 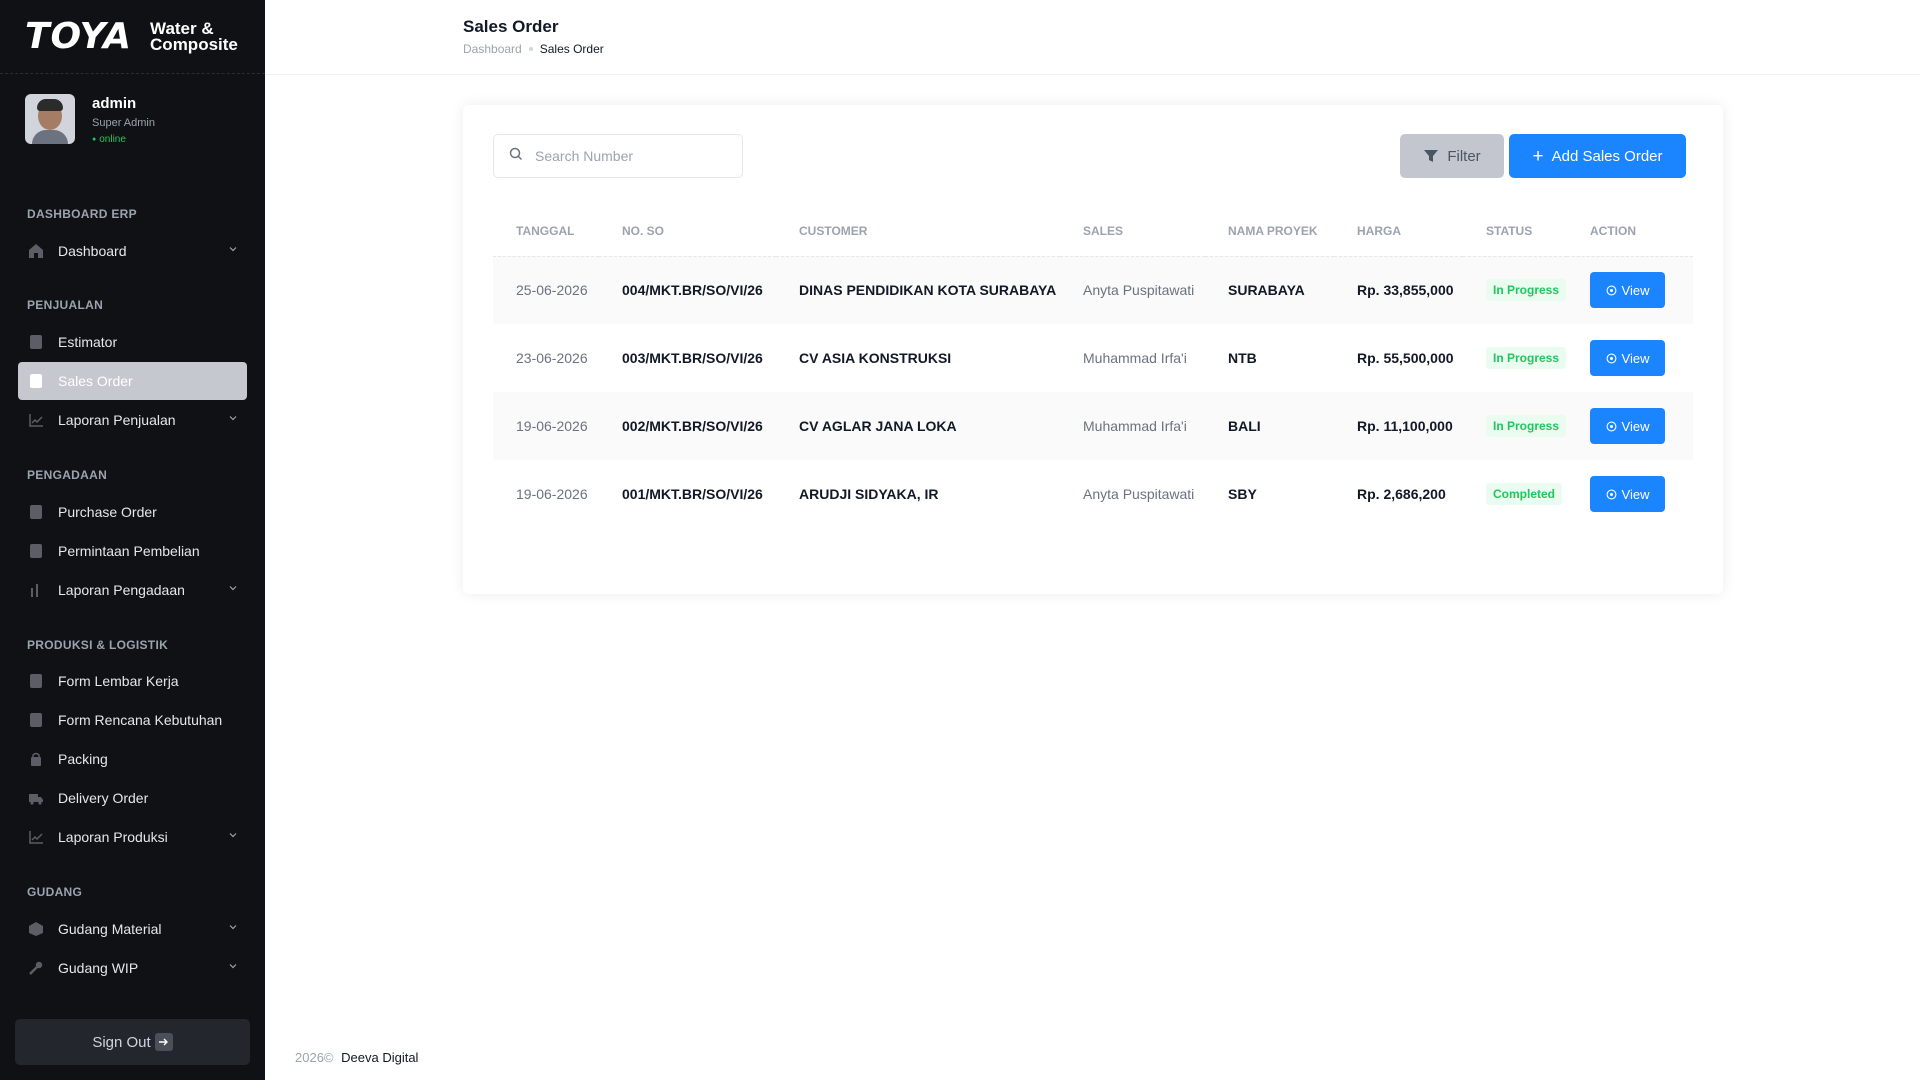 What do you see at coordinates (132, 1042) in the screenshot?
I see `sign-out-button: Sign Out` at bounding box center [132, 1042].